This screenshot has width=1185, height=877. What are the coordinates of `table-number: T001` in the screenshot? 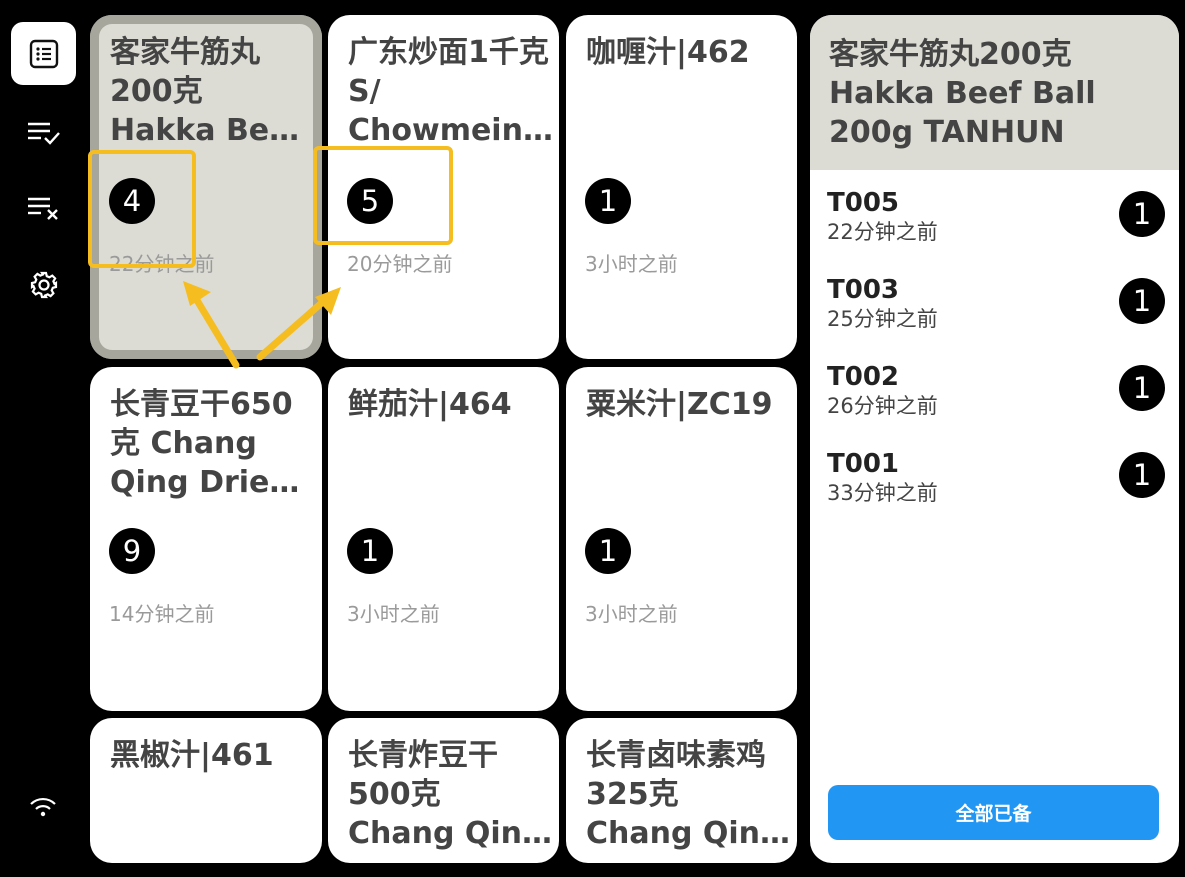 It's located at (863, 464).